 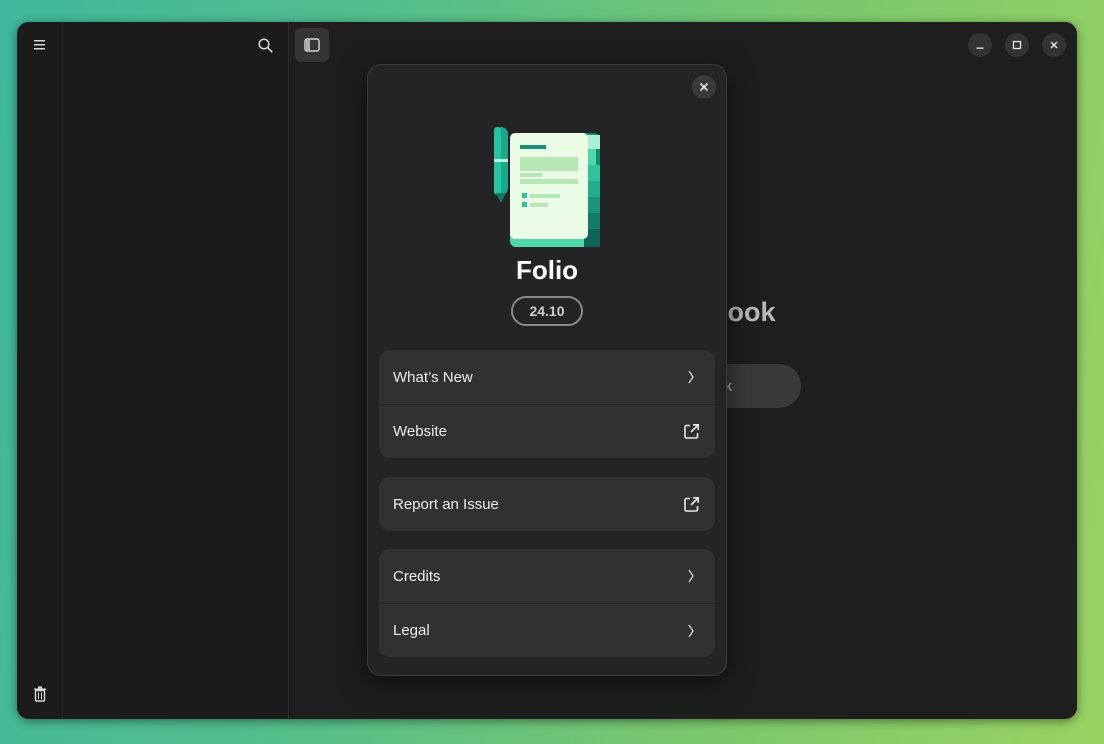 I want to click on maximize-button, so click(x=1017, y=45).